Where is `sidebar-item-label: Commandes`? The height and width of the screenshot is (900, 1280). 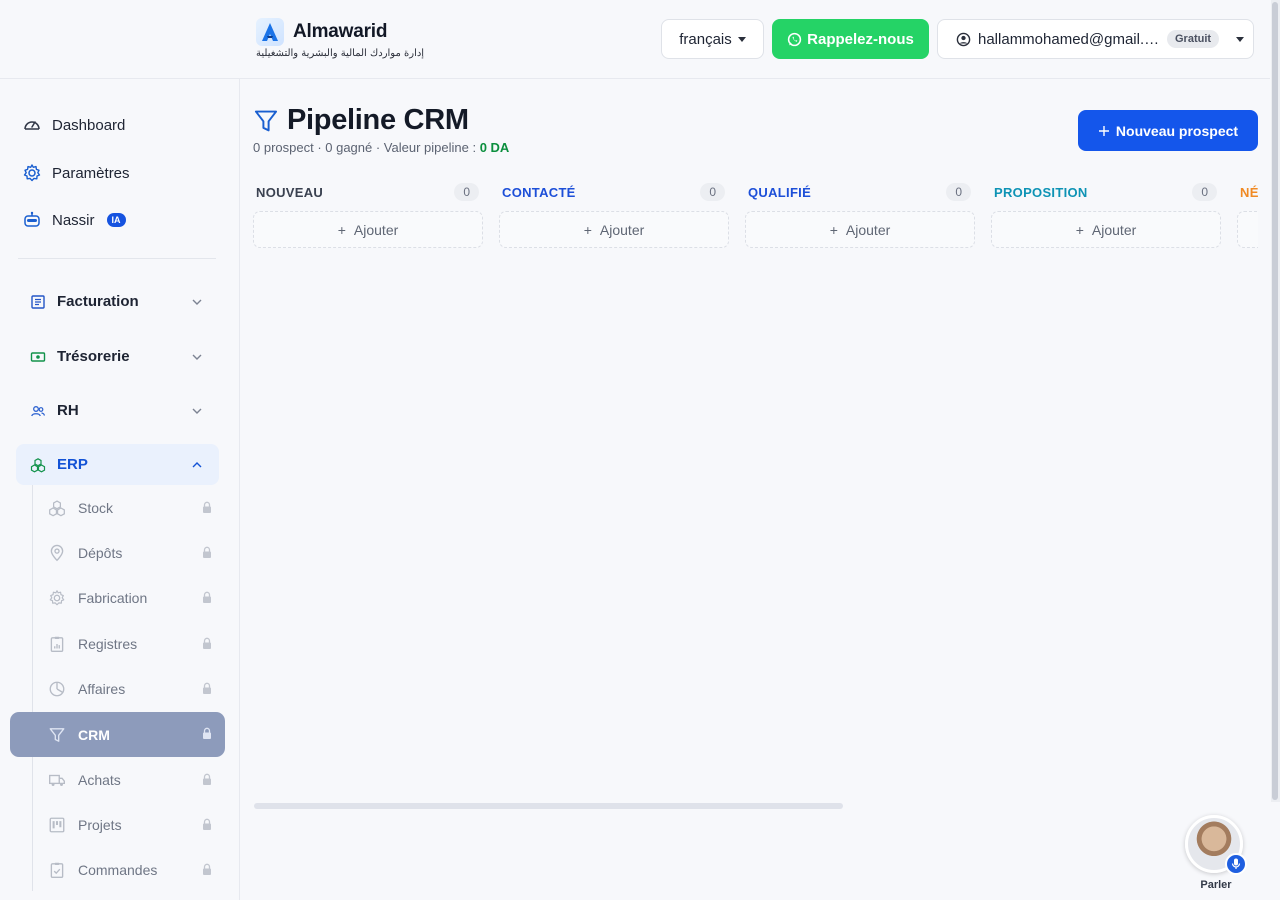 sidebar-item-label: Commandes is located at coordinates (118, 870).